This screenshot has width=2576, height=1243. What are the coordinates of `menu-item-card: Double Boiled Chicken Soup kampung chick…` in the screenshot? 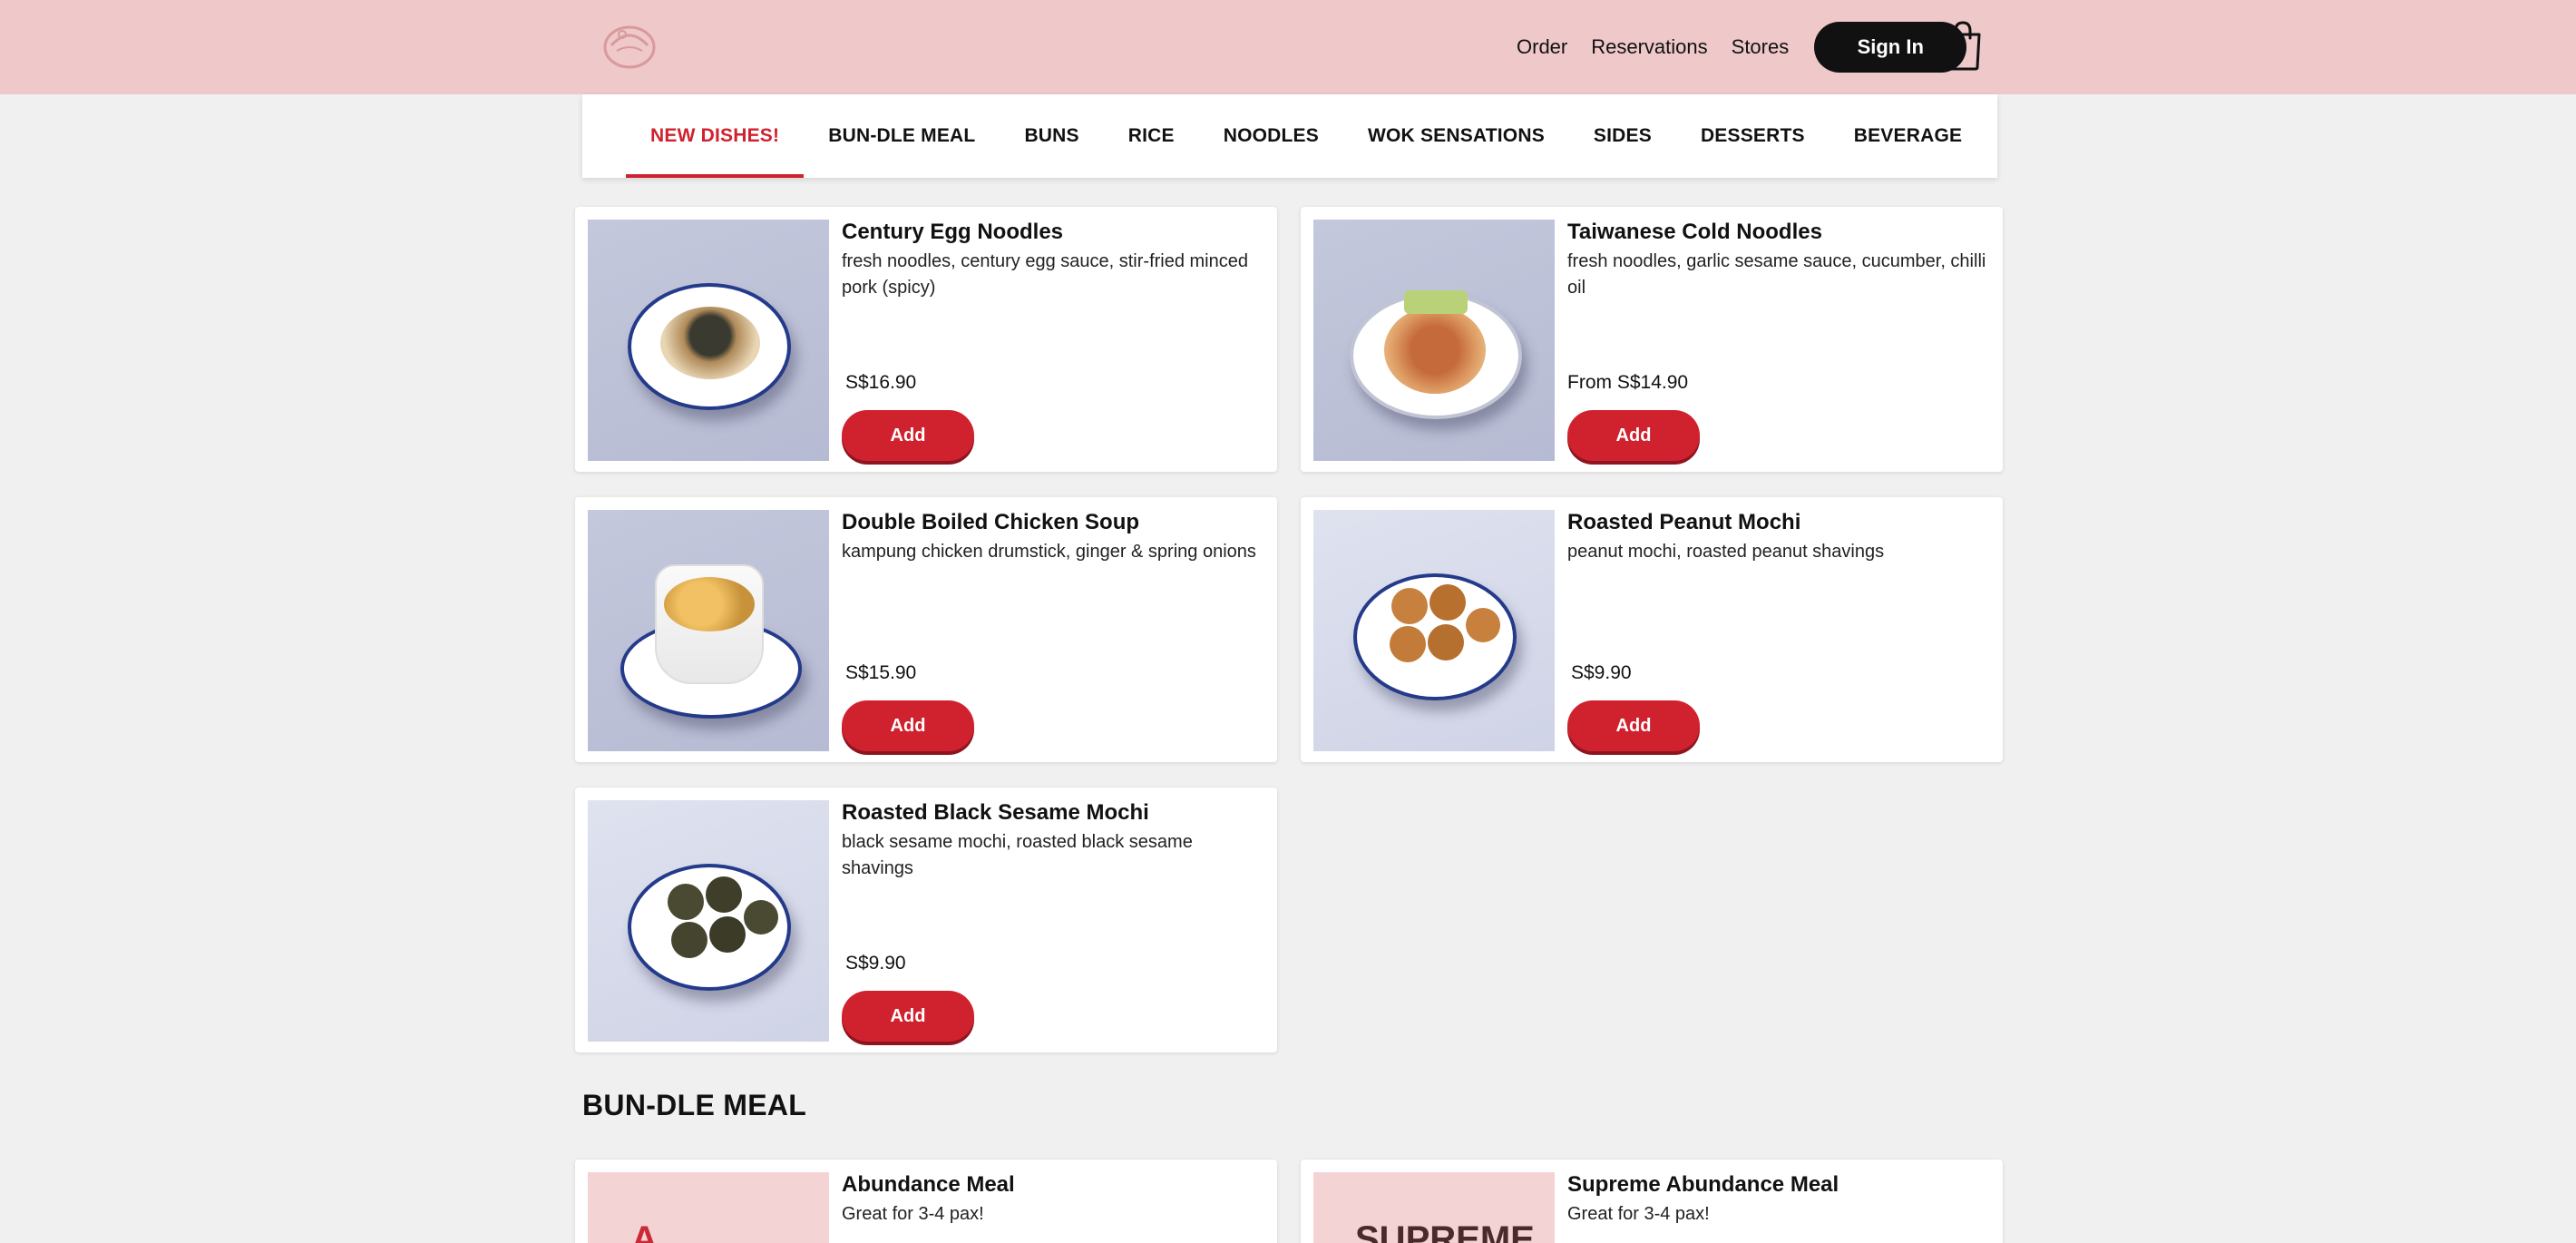 It's located at (926, 629).